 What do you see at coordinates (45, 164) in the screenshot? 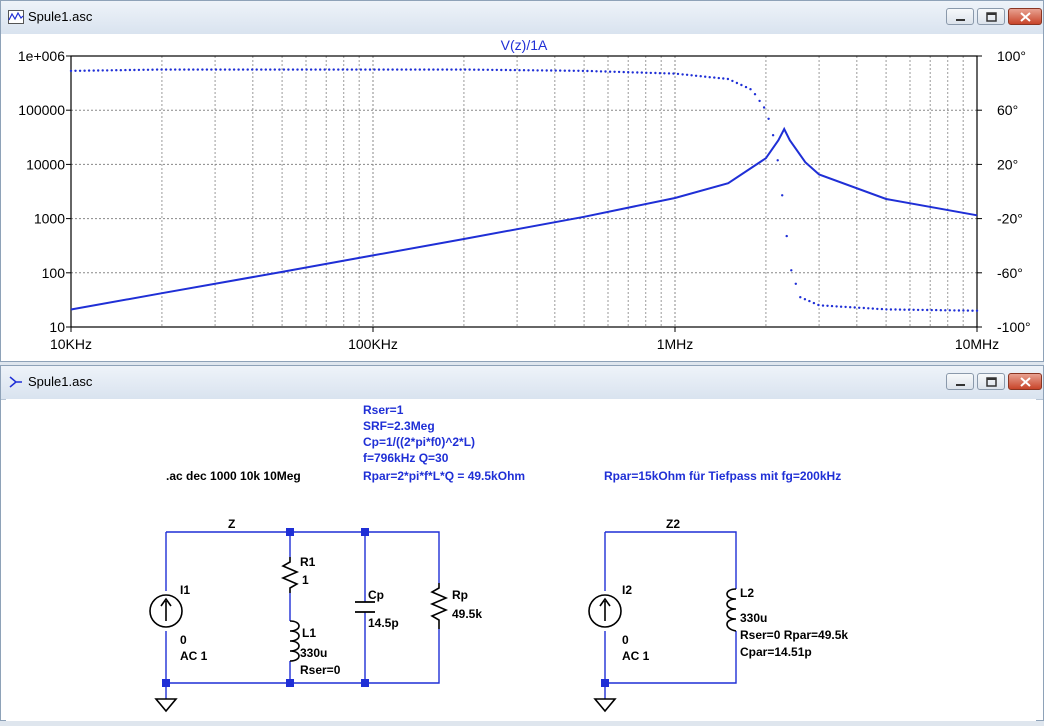
I see `y-left-tick-label: 10000` at bounding box center [45, 164].